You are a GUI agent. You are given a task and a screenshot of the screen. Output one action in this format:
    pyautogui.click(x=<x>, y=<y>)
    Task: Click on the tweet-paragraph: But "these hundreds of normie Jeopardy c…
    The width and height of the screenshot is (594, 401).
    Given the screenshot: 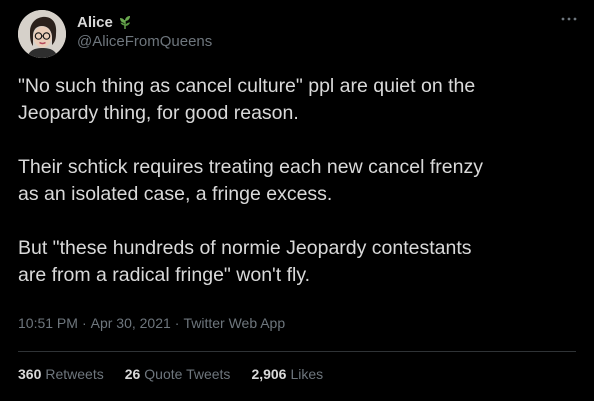 What is the action you would take?
    pyautogui.click(x=245, y=261)
    